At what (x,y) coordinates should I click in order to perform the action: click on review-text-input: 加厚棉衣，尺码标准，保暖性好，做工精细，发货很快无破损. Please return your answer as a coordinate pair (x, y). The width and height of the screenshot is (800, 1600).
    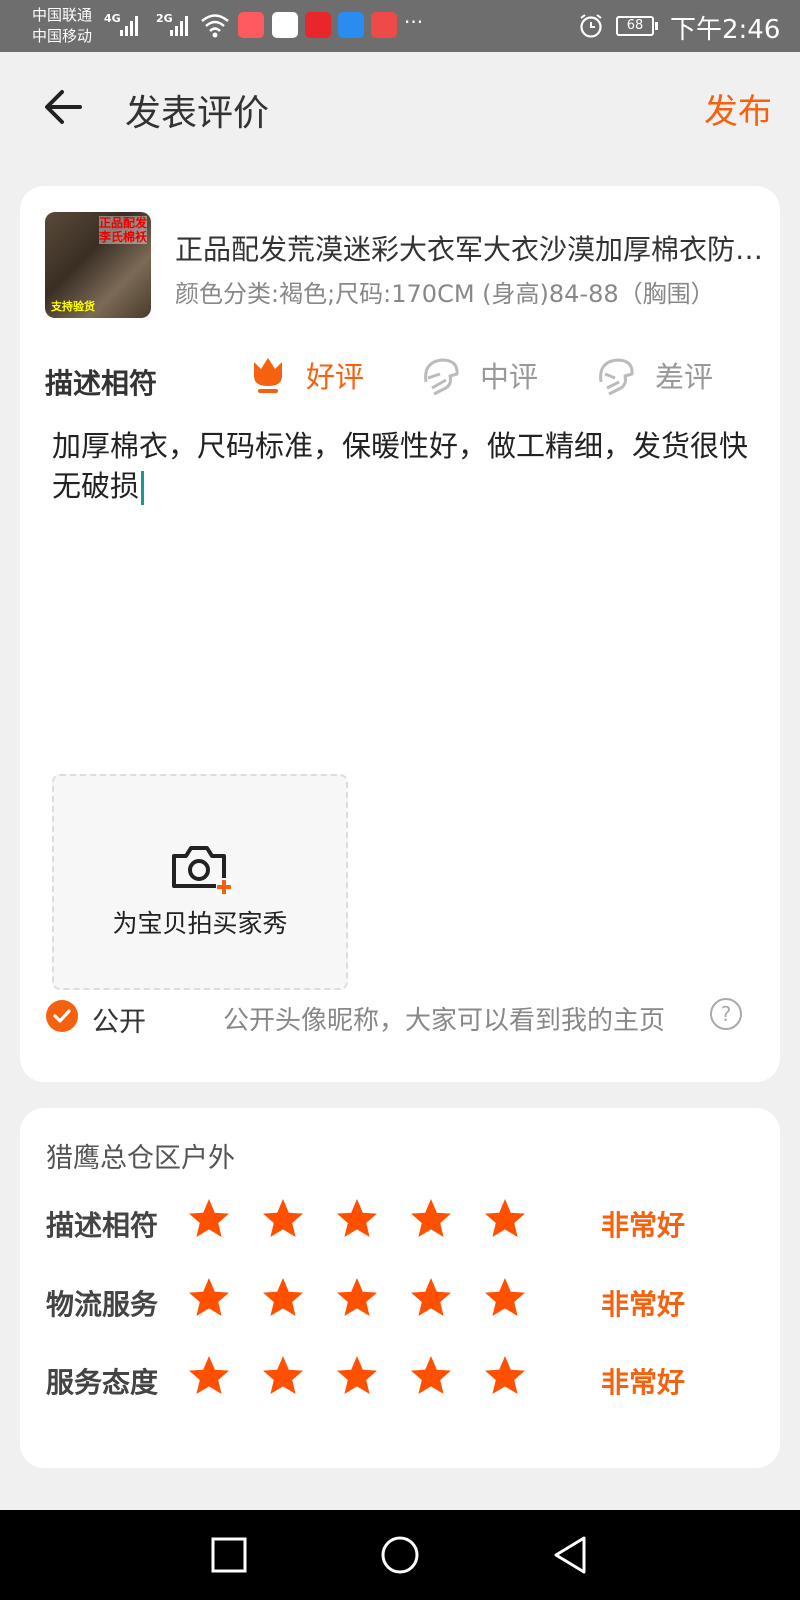
    Looking at the image, I should click on (402, 466).